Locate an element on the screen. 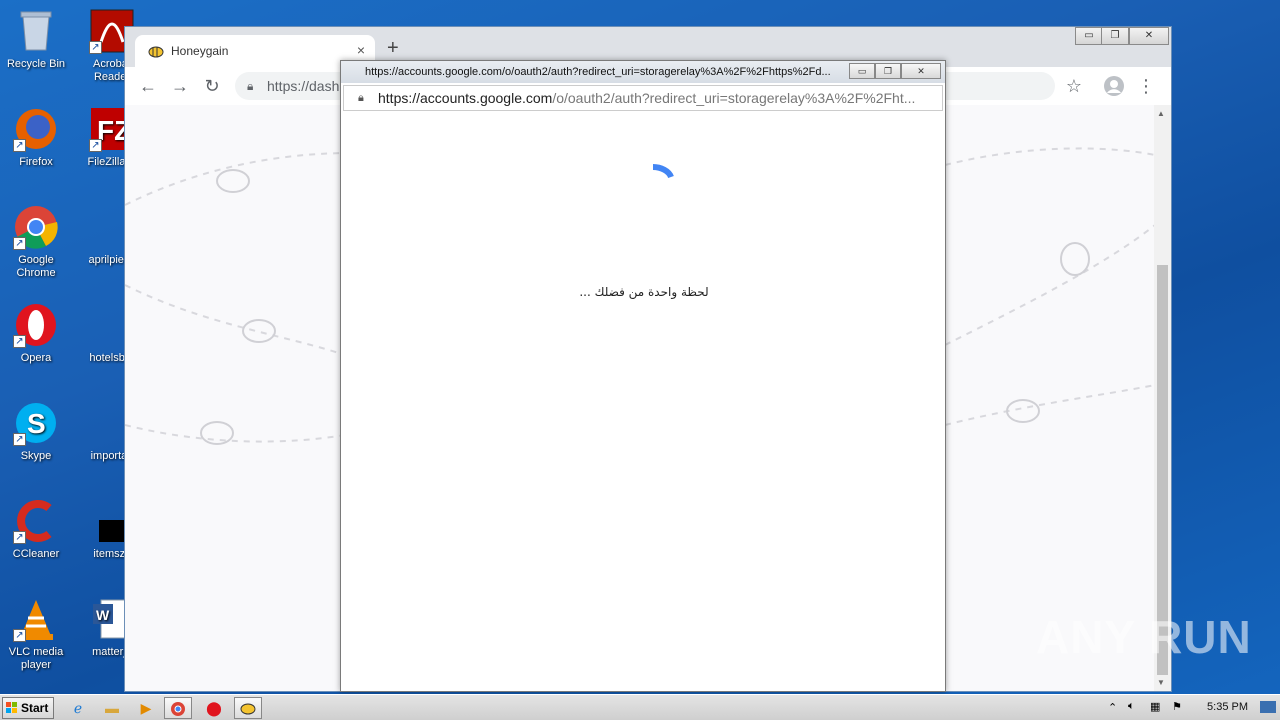 The height and width of the screenshot is (720, 1280). desktop-icon-vlc: ↗ VLC media player is located at coordinates (37, 634).